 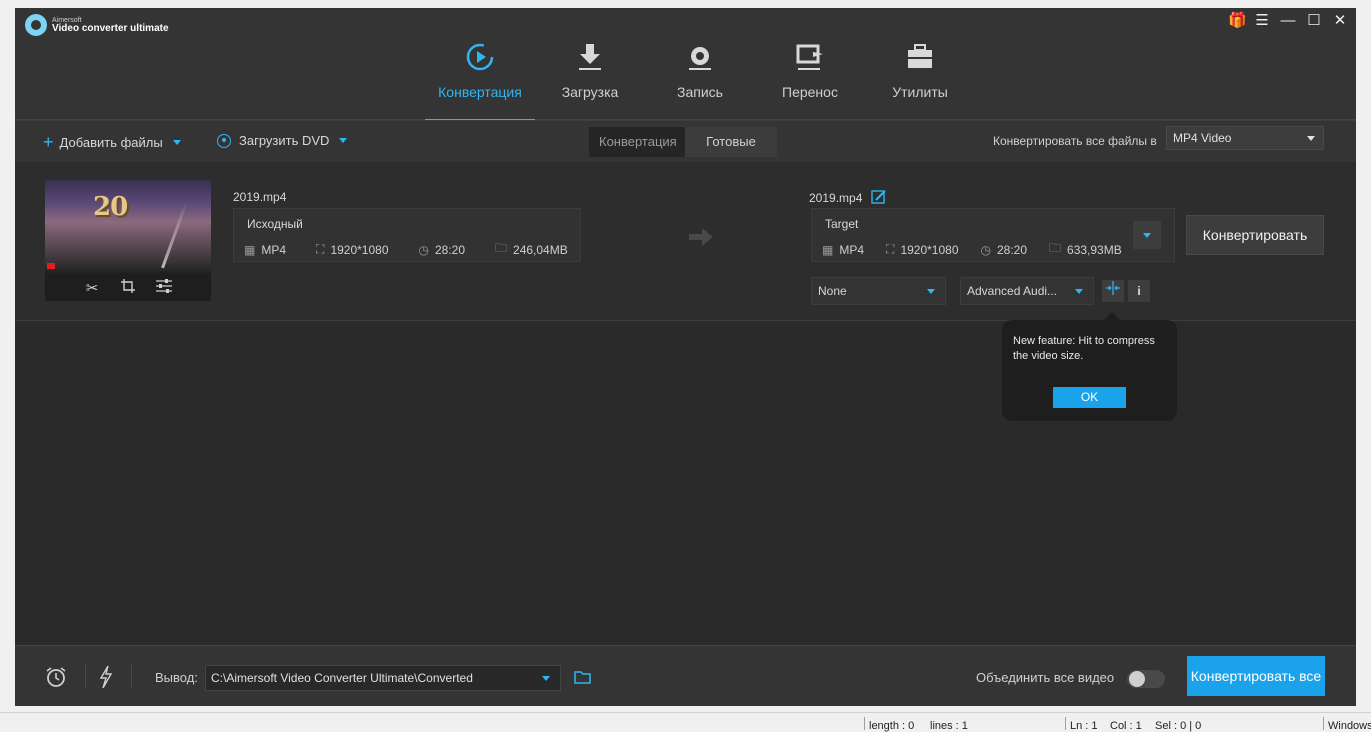 What do you see at coordinates (1256, 676) in the screenshot?
I see `convert-all-button: Конвертировать все` at bounding box center [1256, 676].